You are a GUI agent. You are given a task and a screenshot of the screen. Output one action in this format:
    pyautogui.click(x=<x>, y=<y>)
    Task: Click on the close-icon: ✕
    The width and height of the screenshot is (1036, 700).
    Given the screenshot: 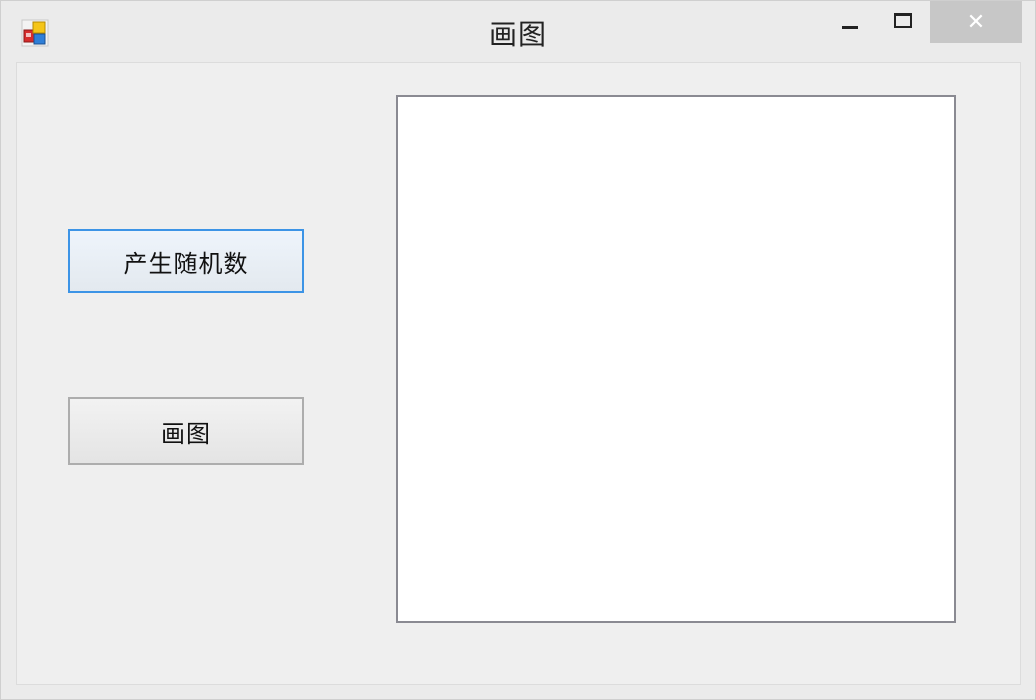 What is the action you would take?
    pyautogui.click(x=976, y=22)
    